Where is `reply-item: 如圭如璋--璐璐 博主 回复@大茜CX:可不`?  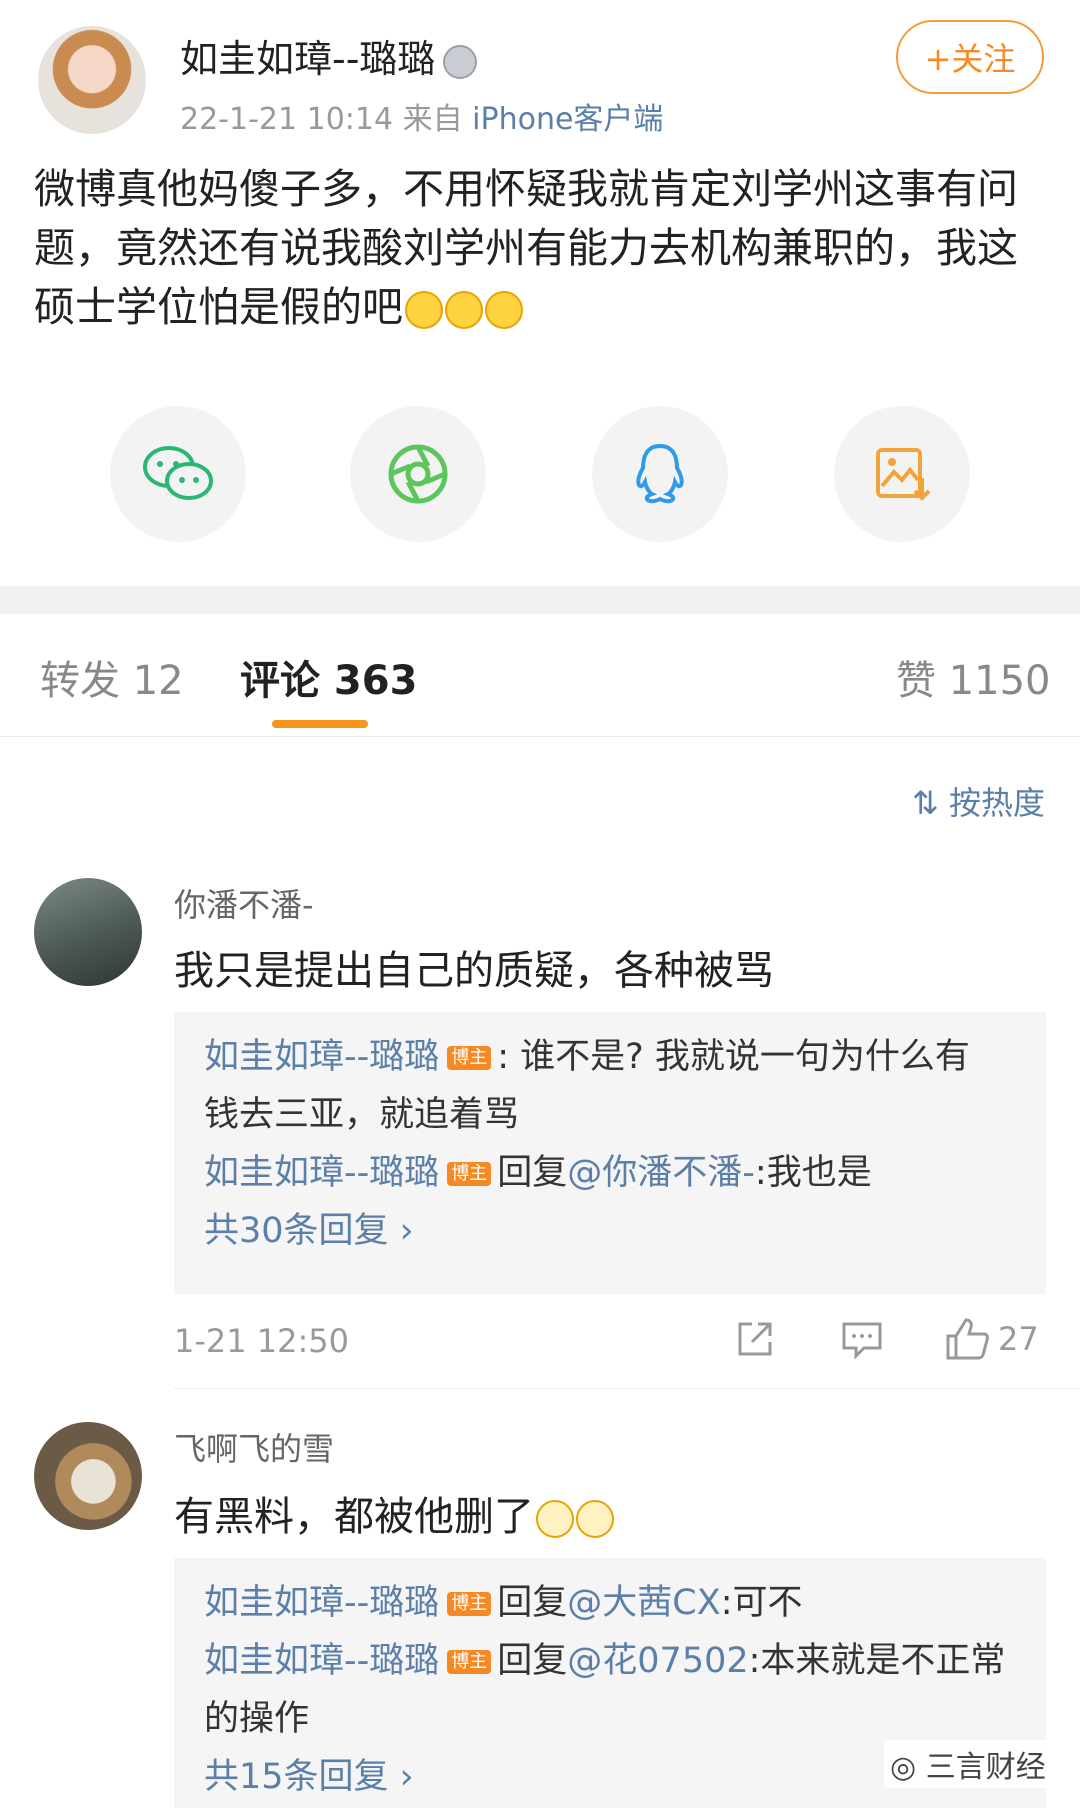 reply-item: 如圭如璋--璐璐 博主 回复@大茜CX:可不 is located at coordinates (609, 1603).